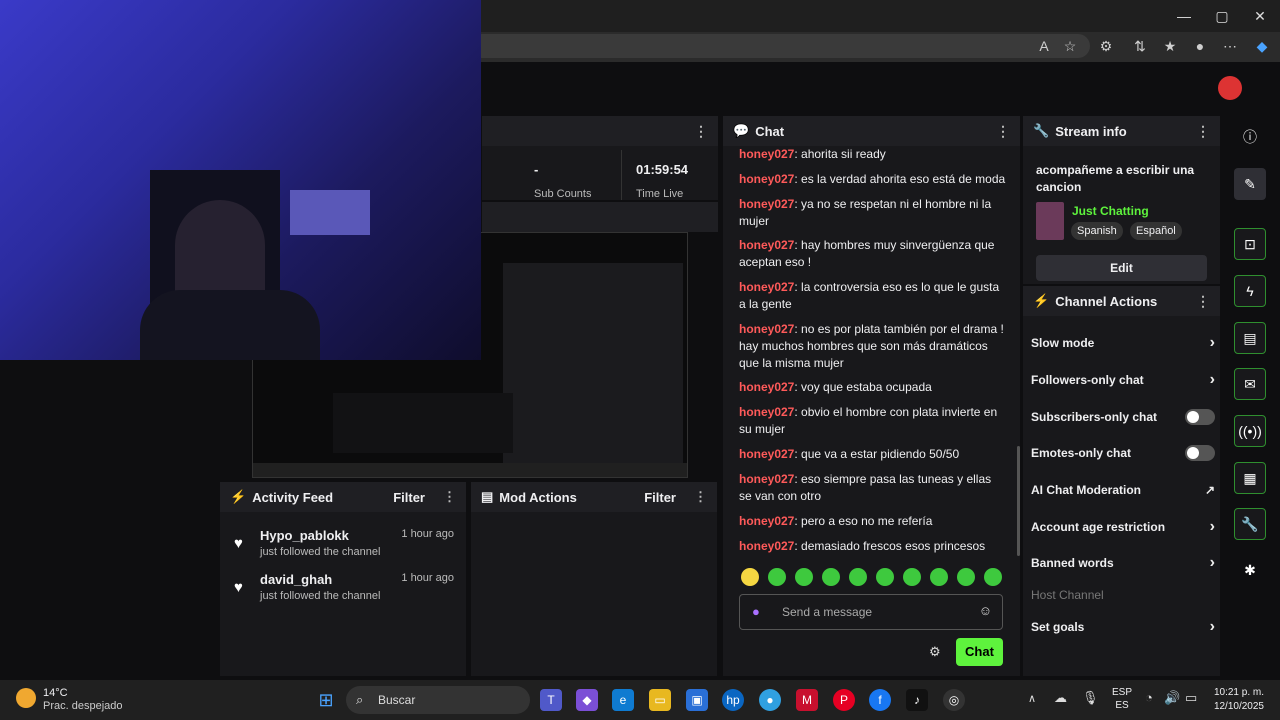  What do you see at coordinates (1203, 301) in the screenshot?
I see `channel-actions-menu-icon: ⋮` at bounding box center [1203, 301].